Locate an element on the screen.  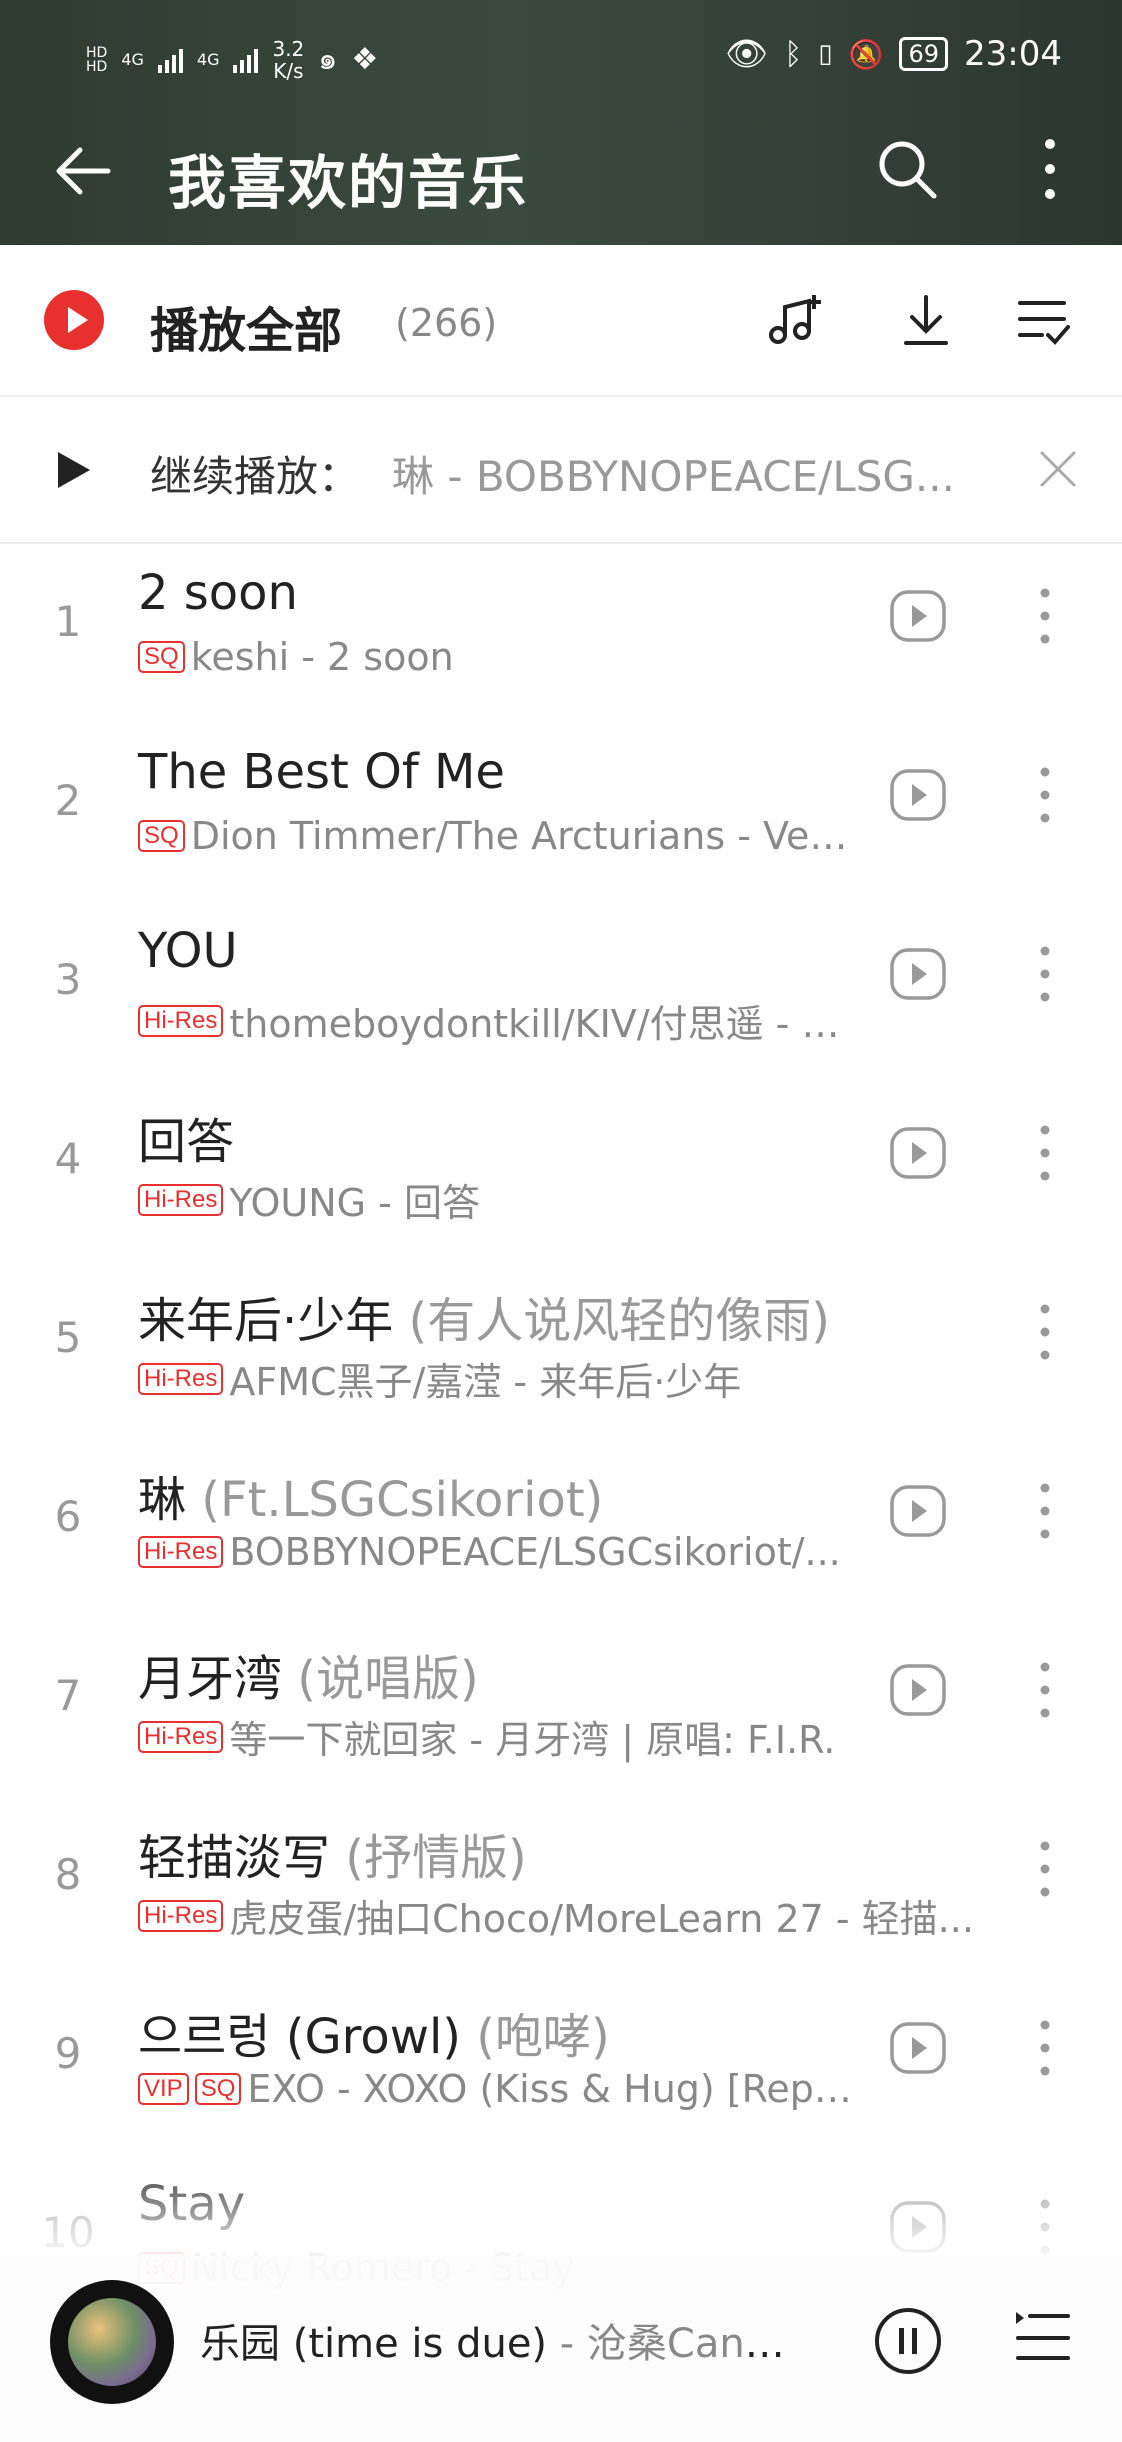
song-title: 2 soon is located at coordinates (218, 593).